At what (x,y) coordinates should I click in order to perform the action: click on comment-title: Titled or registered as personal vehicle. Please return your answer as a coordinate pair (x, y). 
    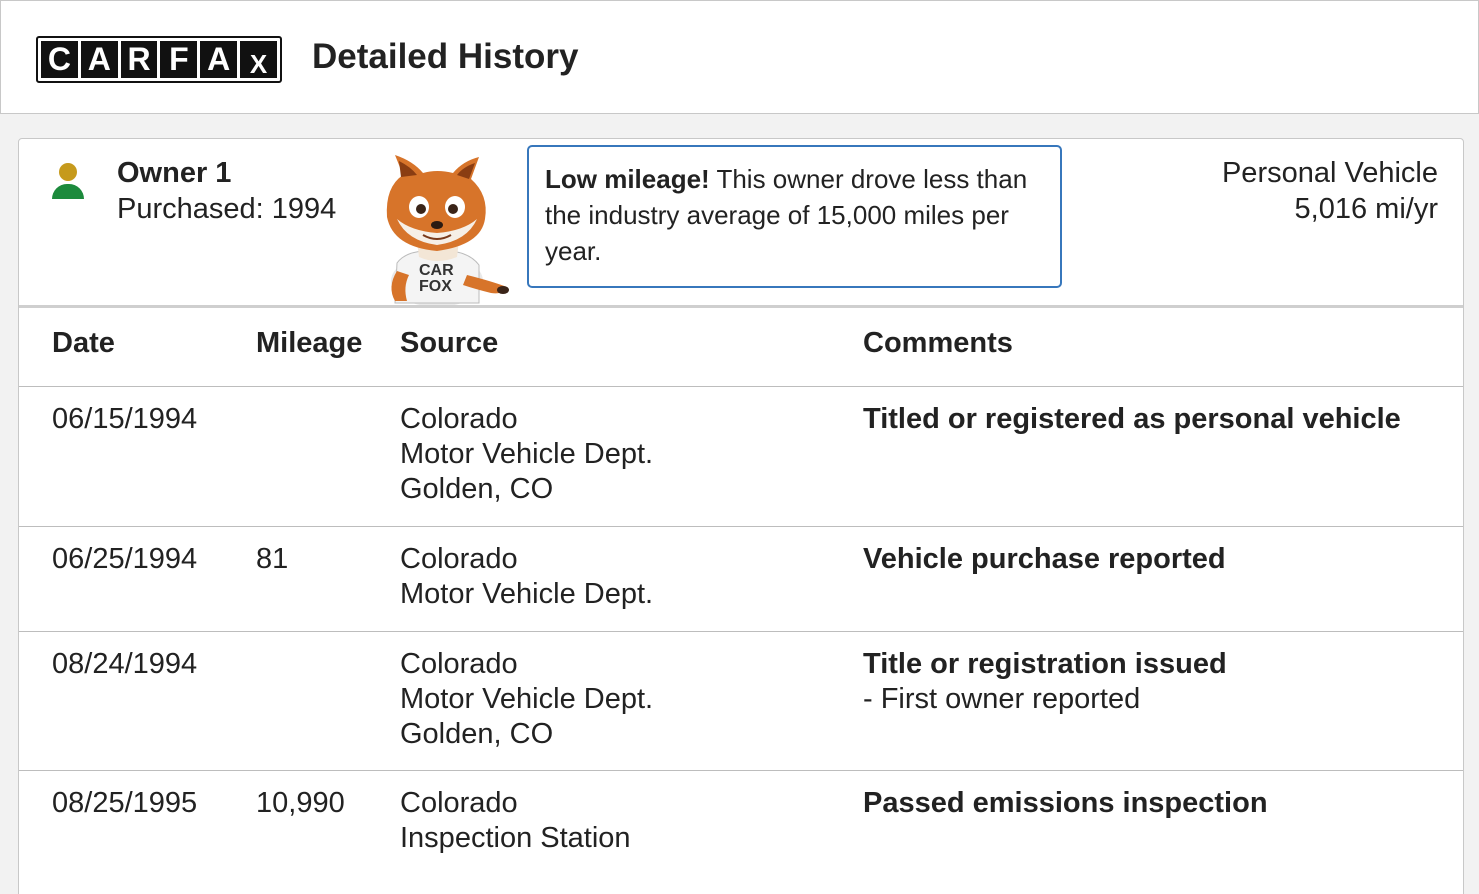
    Looking at the image, I should click on (1132, 419).